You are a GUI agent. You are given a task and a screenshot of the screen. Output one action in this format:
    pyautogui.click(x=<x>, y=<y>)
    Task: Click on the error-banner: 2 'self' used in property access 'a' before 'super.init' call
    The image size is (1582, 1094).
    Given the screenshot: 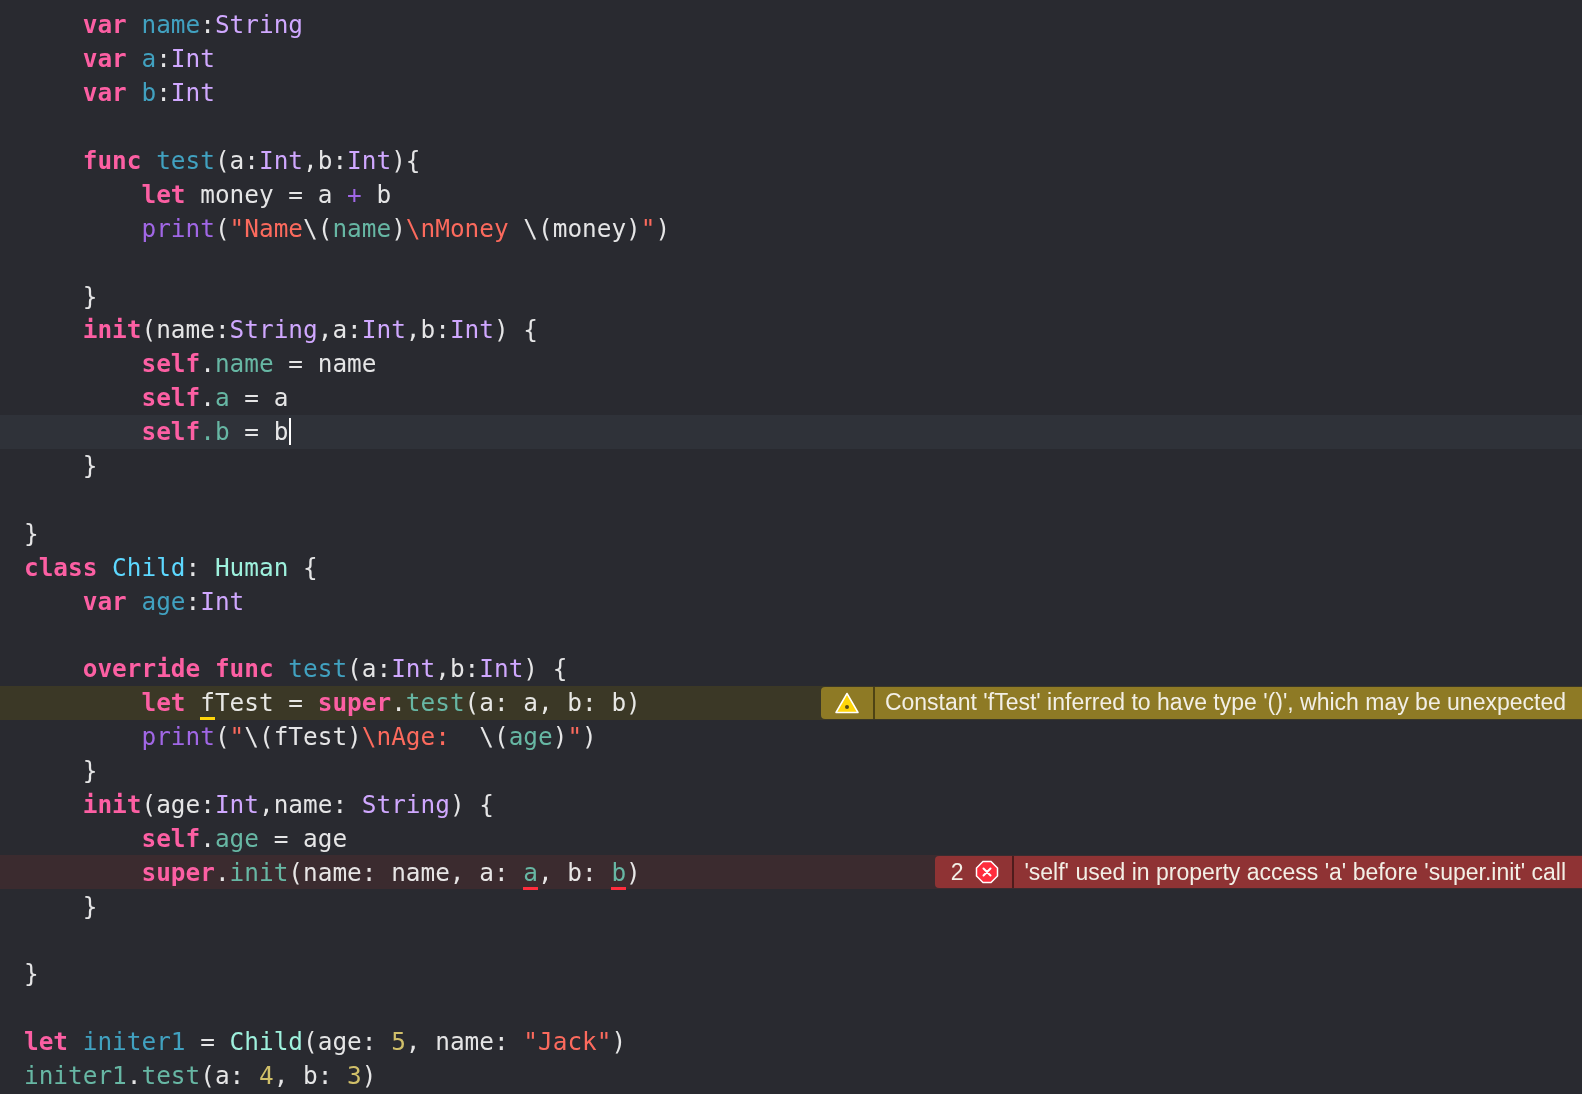 What is the action you would take?
    pyautogui.click(x=1258, y=872)
    